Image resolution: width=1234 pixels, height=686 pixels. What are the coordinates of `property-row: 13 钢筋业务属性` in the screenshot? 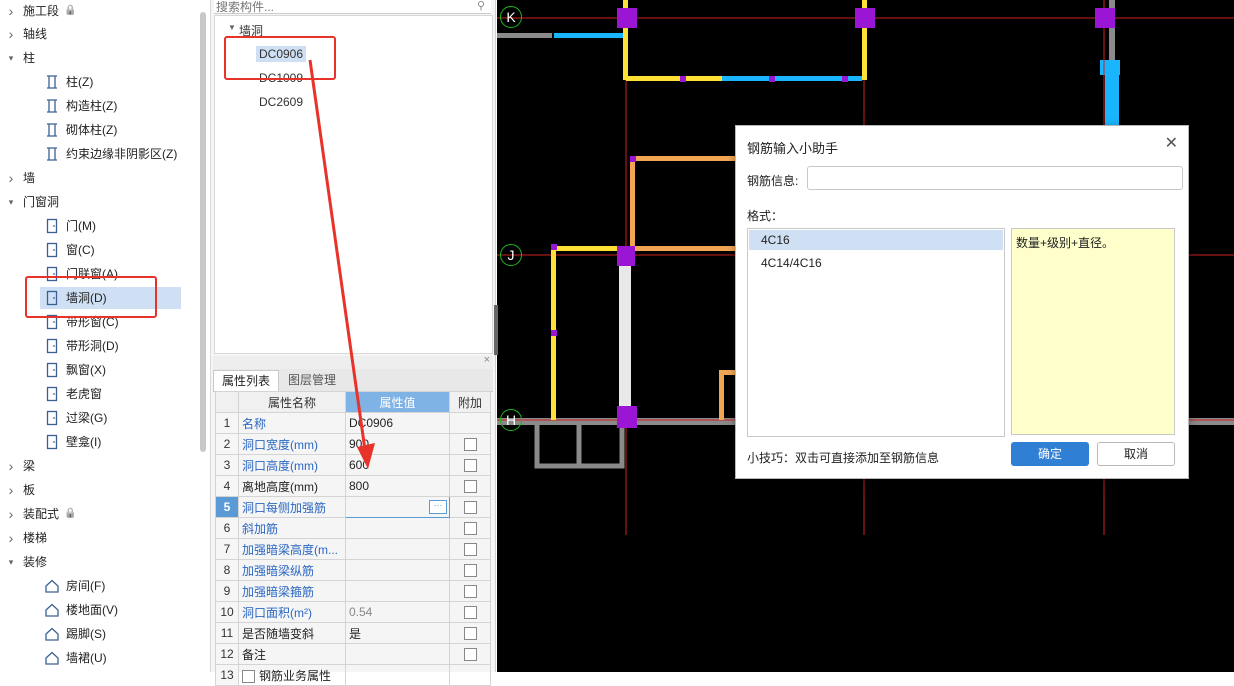 It's located at (353, 675).